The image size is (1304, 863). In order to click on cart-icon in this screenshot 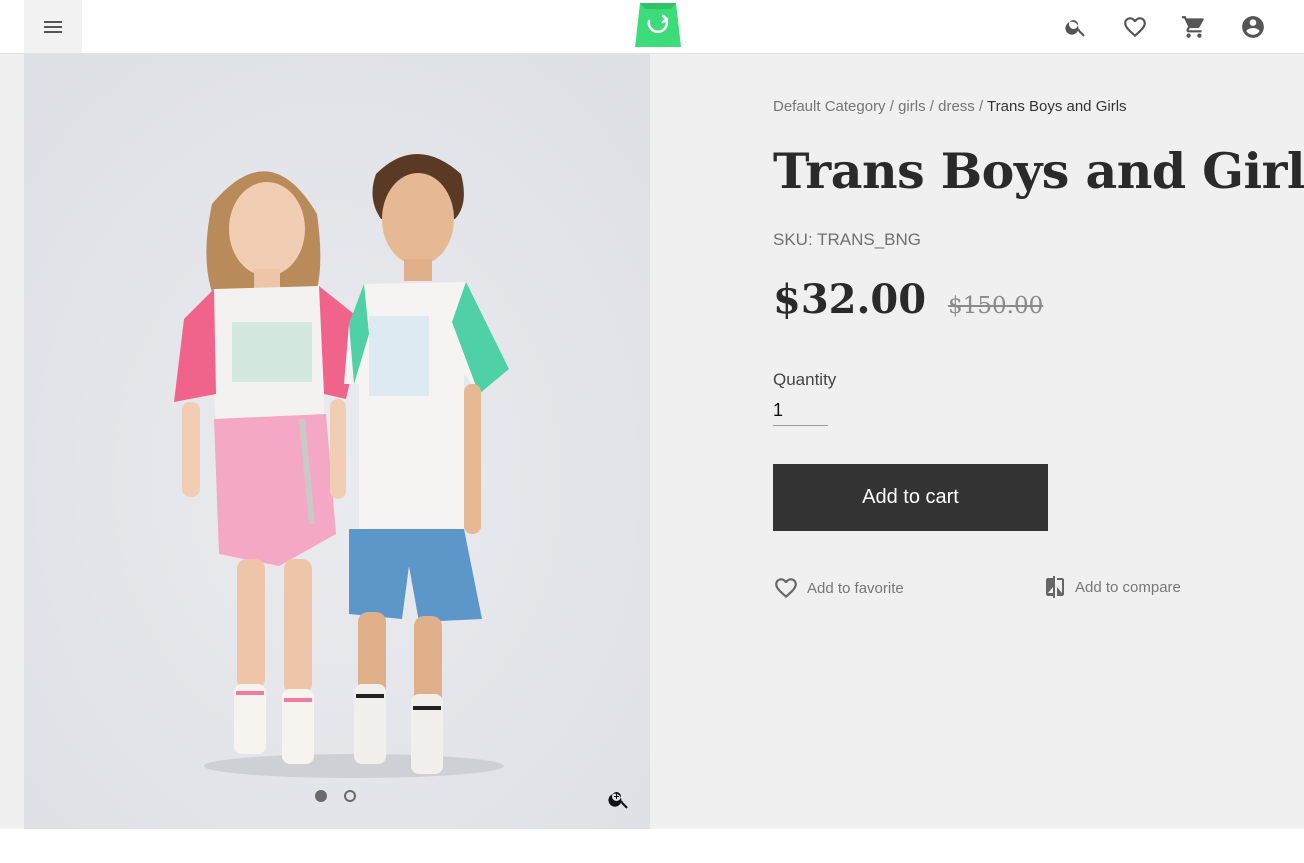, I will do `click(1192, 26)`.